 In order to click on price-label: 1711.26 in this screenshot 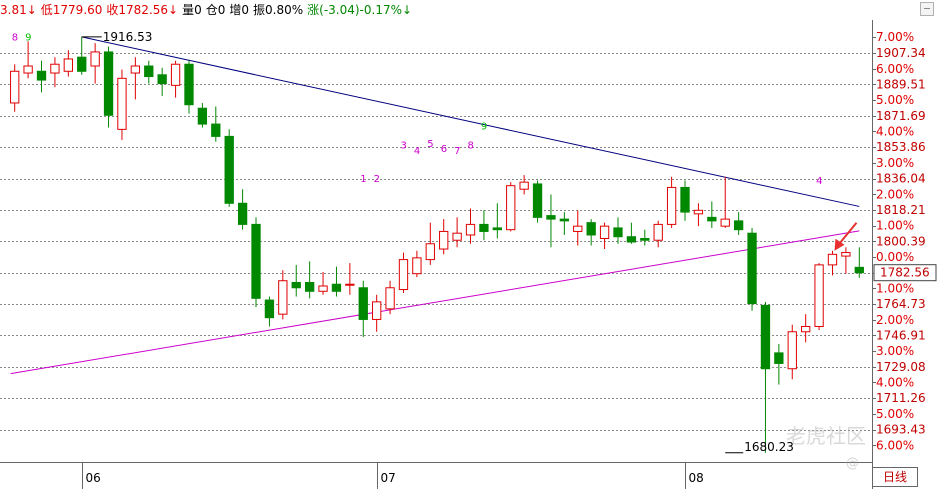, I will do `click(901, 398)`.